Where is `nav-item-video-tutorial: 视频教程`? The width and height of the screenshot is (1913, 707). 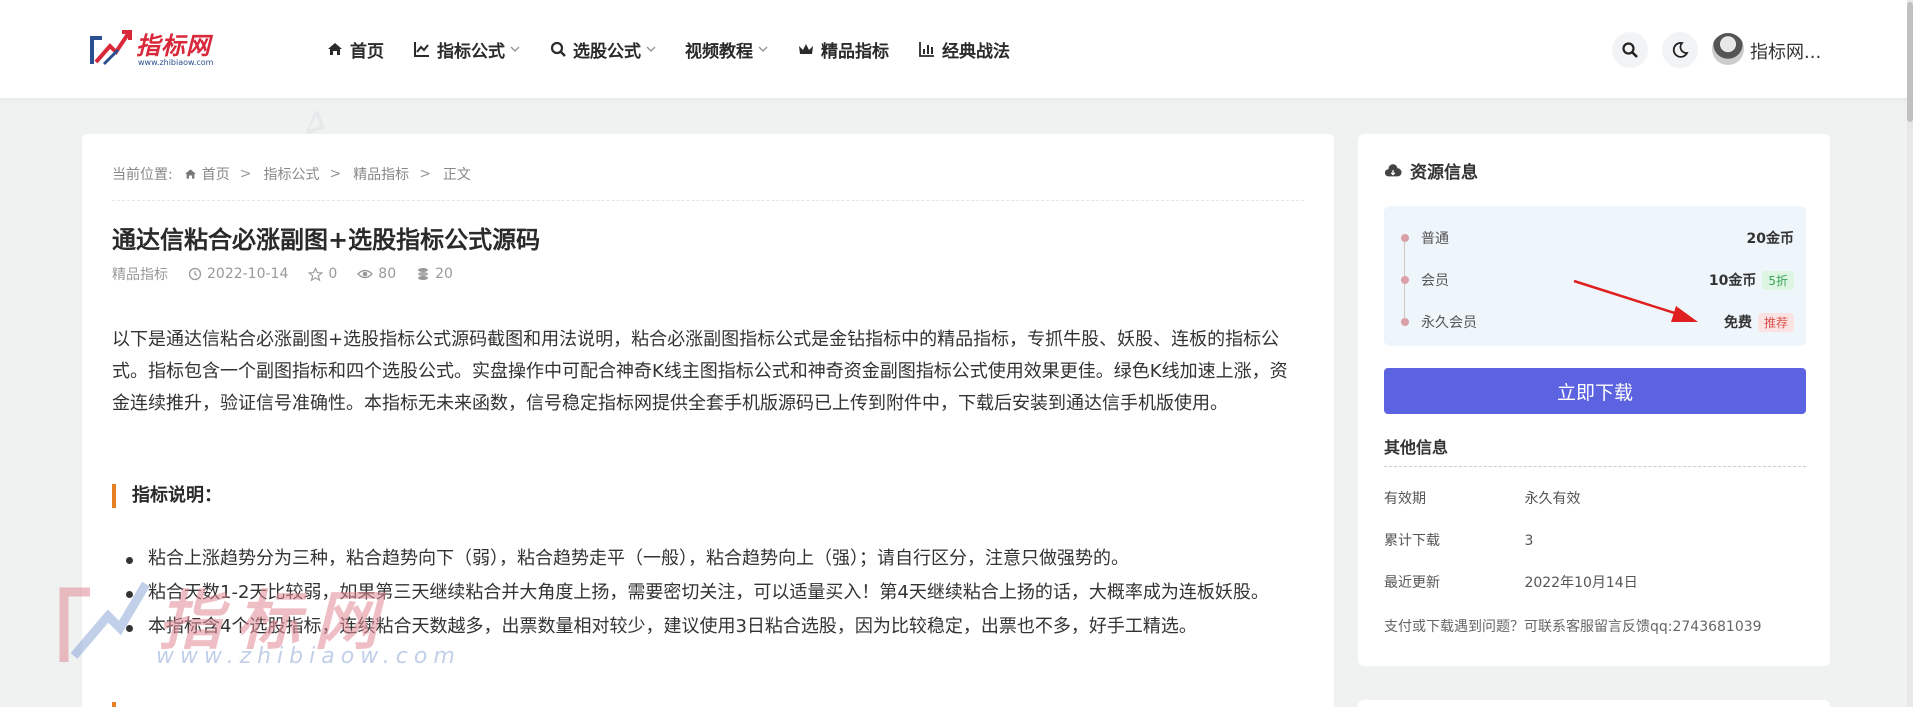 nav-item-video-tutorial: 视频教程 is located at coordinates (726, 49).